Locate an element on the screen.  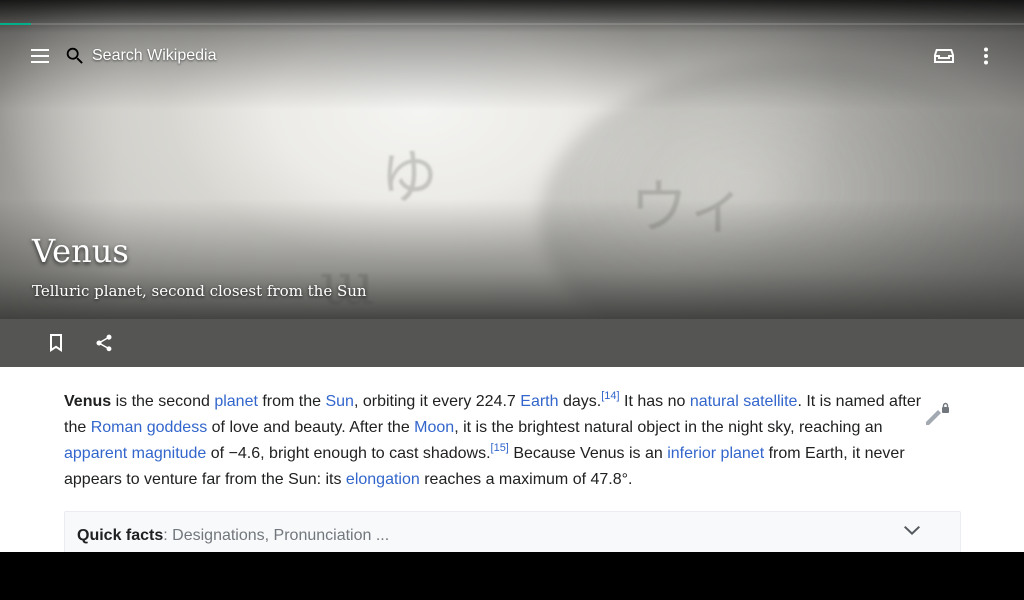
page-title: Venus is located at coordinates (80, 251).